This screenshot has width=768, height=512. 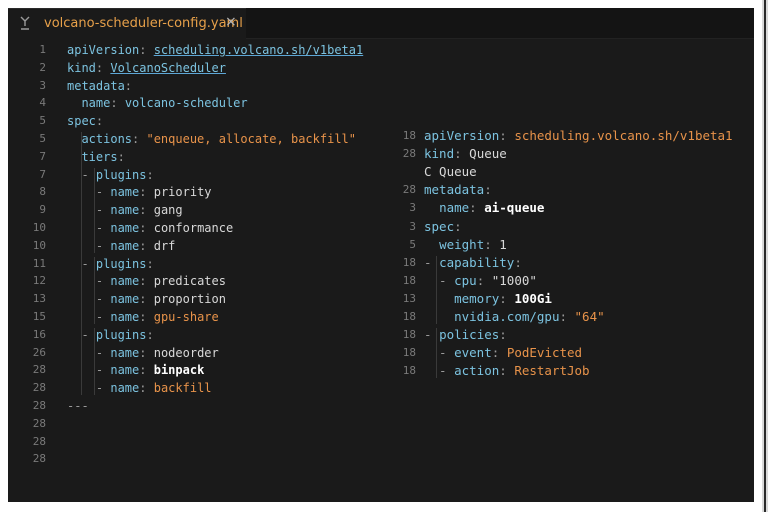 What do you see at coordinates (568, 245) in the screenshot?
I see `code-line: 5 weight: 1` at bounding box center [568, 245].